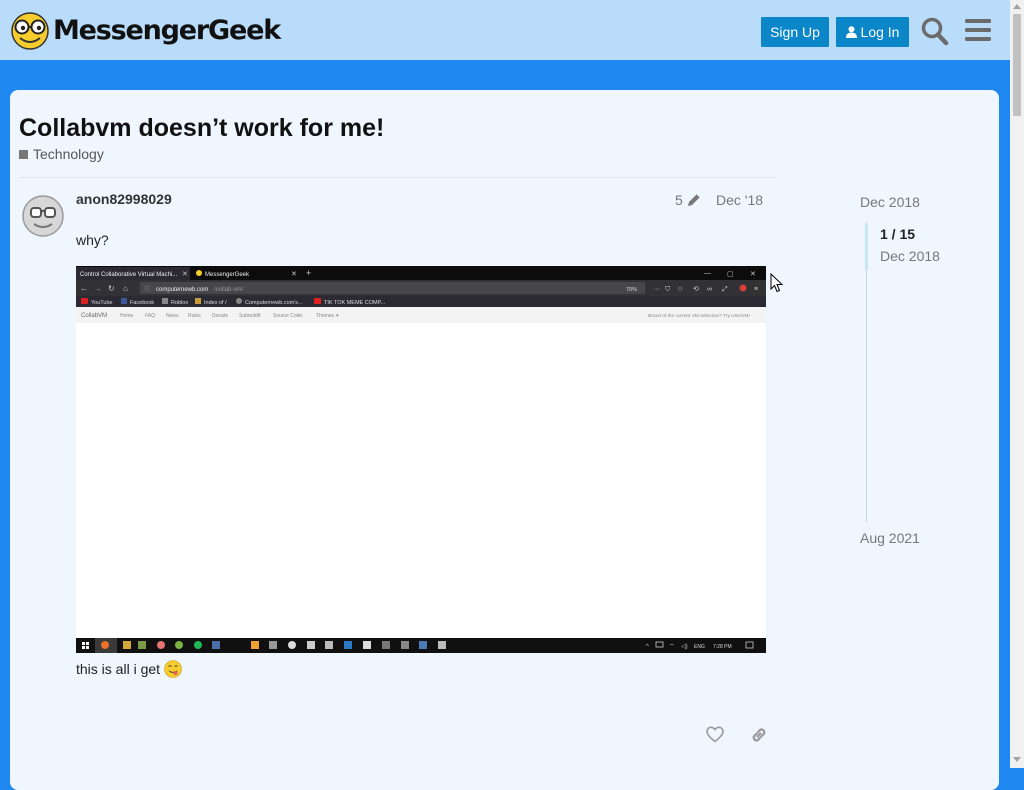 This screenshot has width=1024, height=790. What do you see at coordinates (43, 216) in the screenshot?
I see `user-avatar-icon` at bounding box center [43, 216].